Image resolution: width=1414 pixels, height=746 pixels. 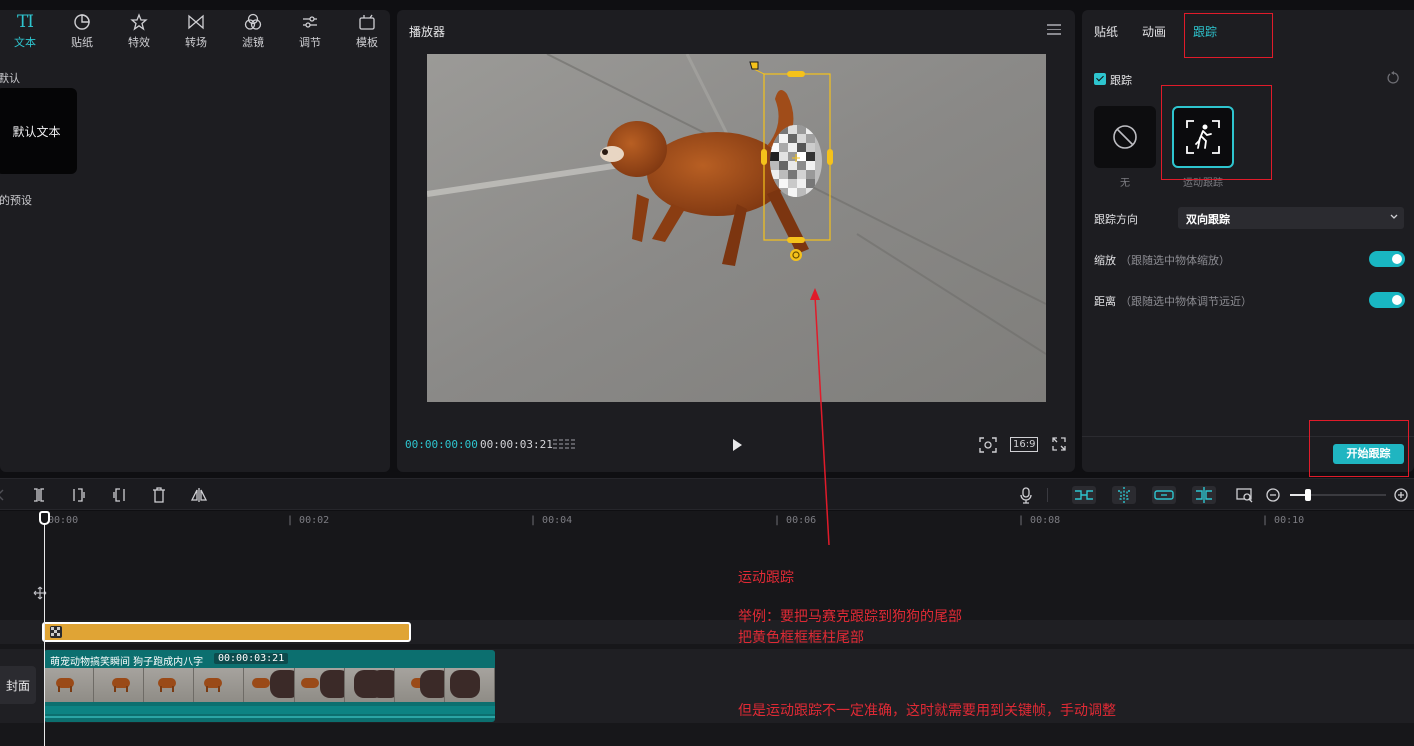 What do you see at coordinates (1100, 79) in the screenshot?
I see `tracking-checkbox` at bounding box center [1100, 79].